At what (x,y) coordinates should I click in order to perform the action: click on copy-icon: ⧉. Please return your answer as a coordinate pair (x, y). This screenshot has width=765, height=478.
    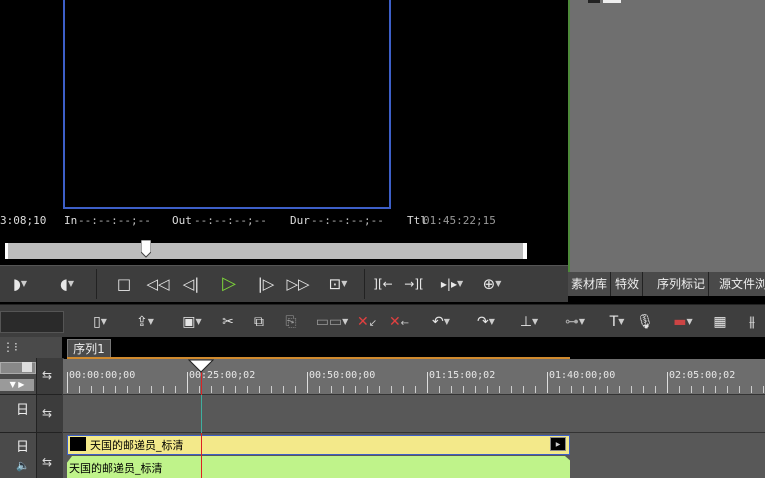
    Looking at the image, I should click on (259, 322).